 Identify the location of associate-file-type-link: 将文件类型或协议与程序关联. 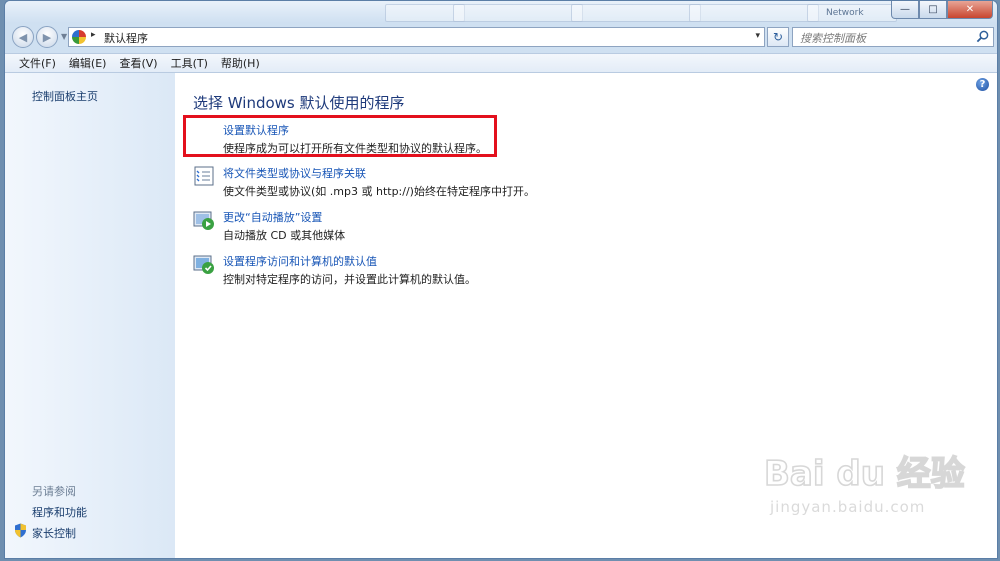
(294, 173).